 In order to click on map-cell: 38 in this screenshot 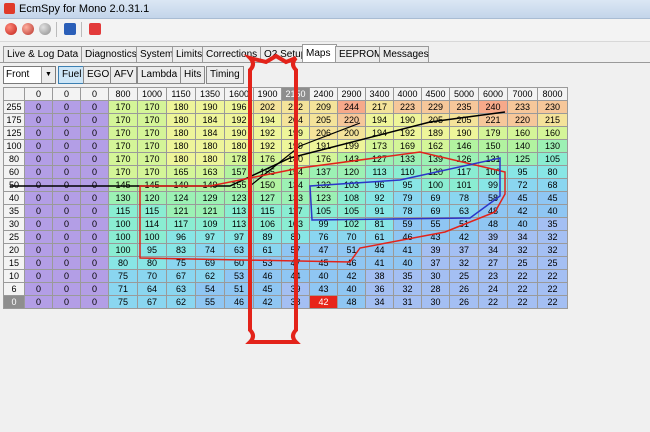, I will do `click(295, 302)`.